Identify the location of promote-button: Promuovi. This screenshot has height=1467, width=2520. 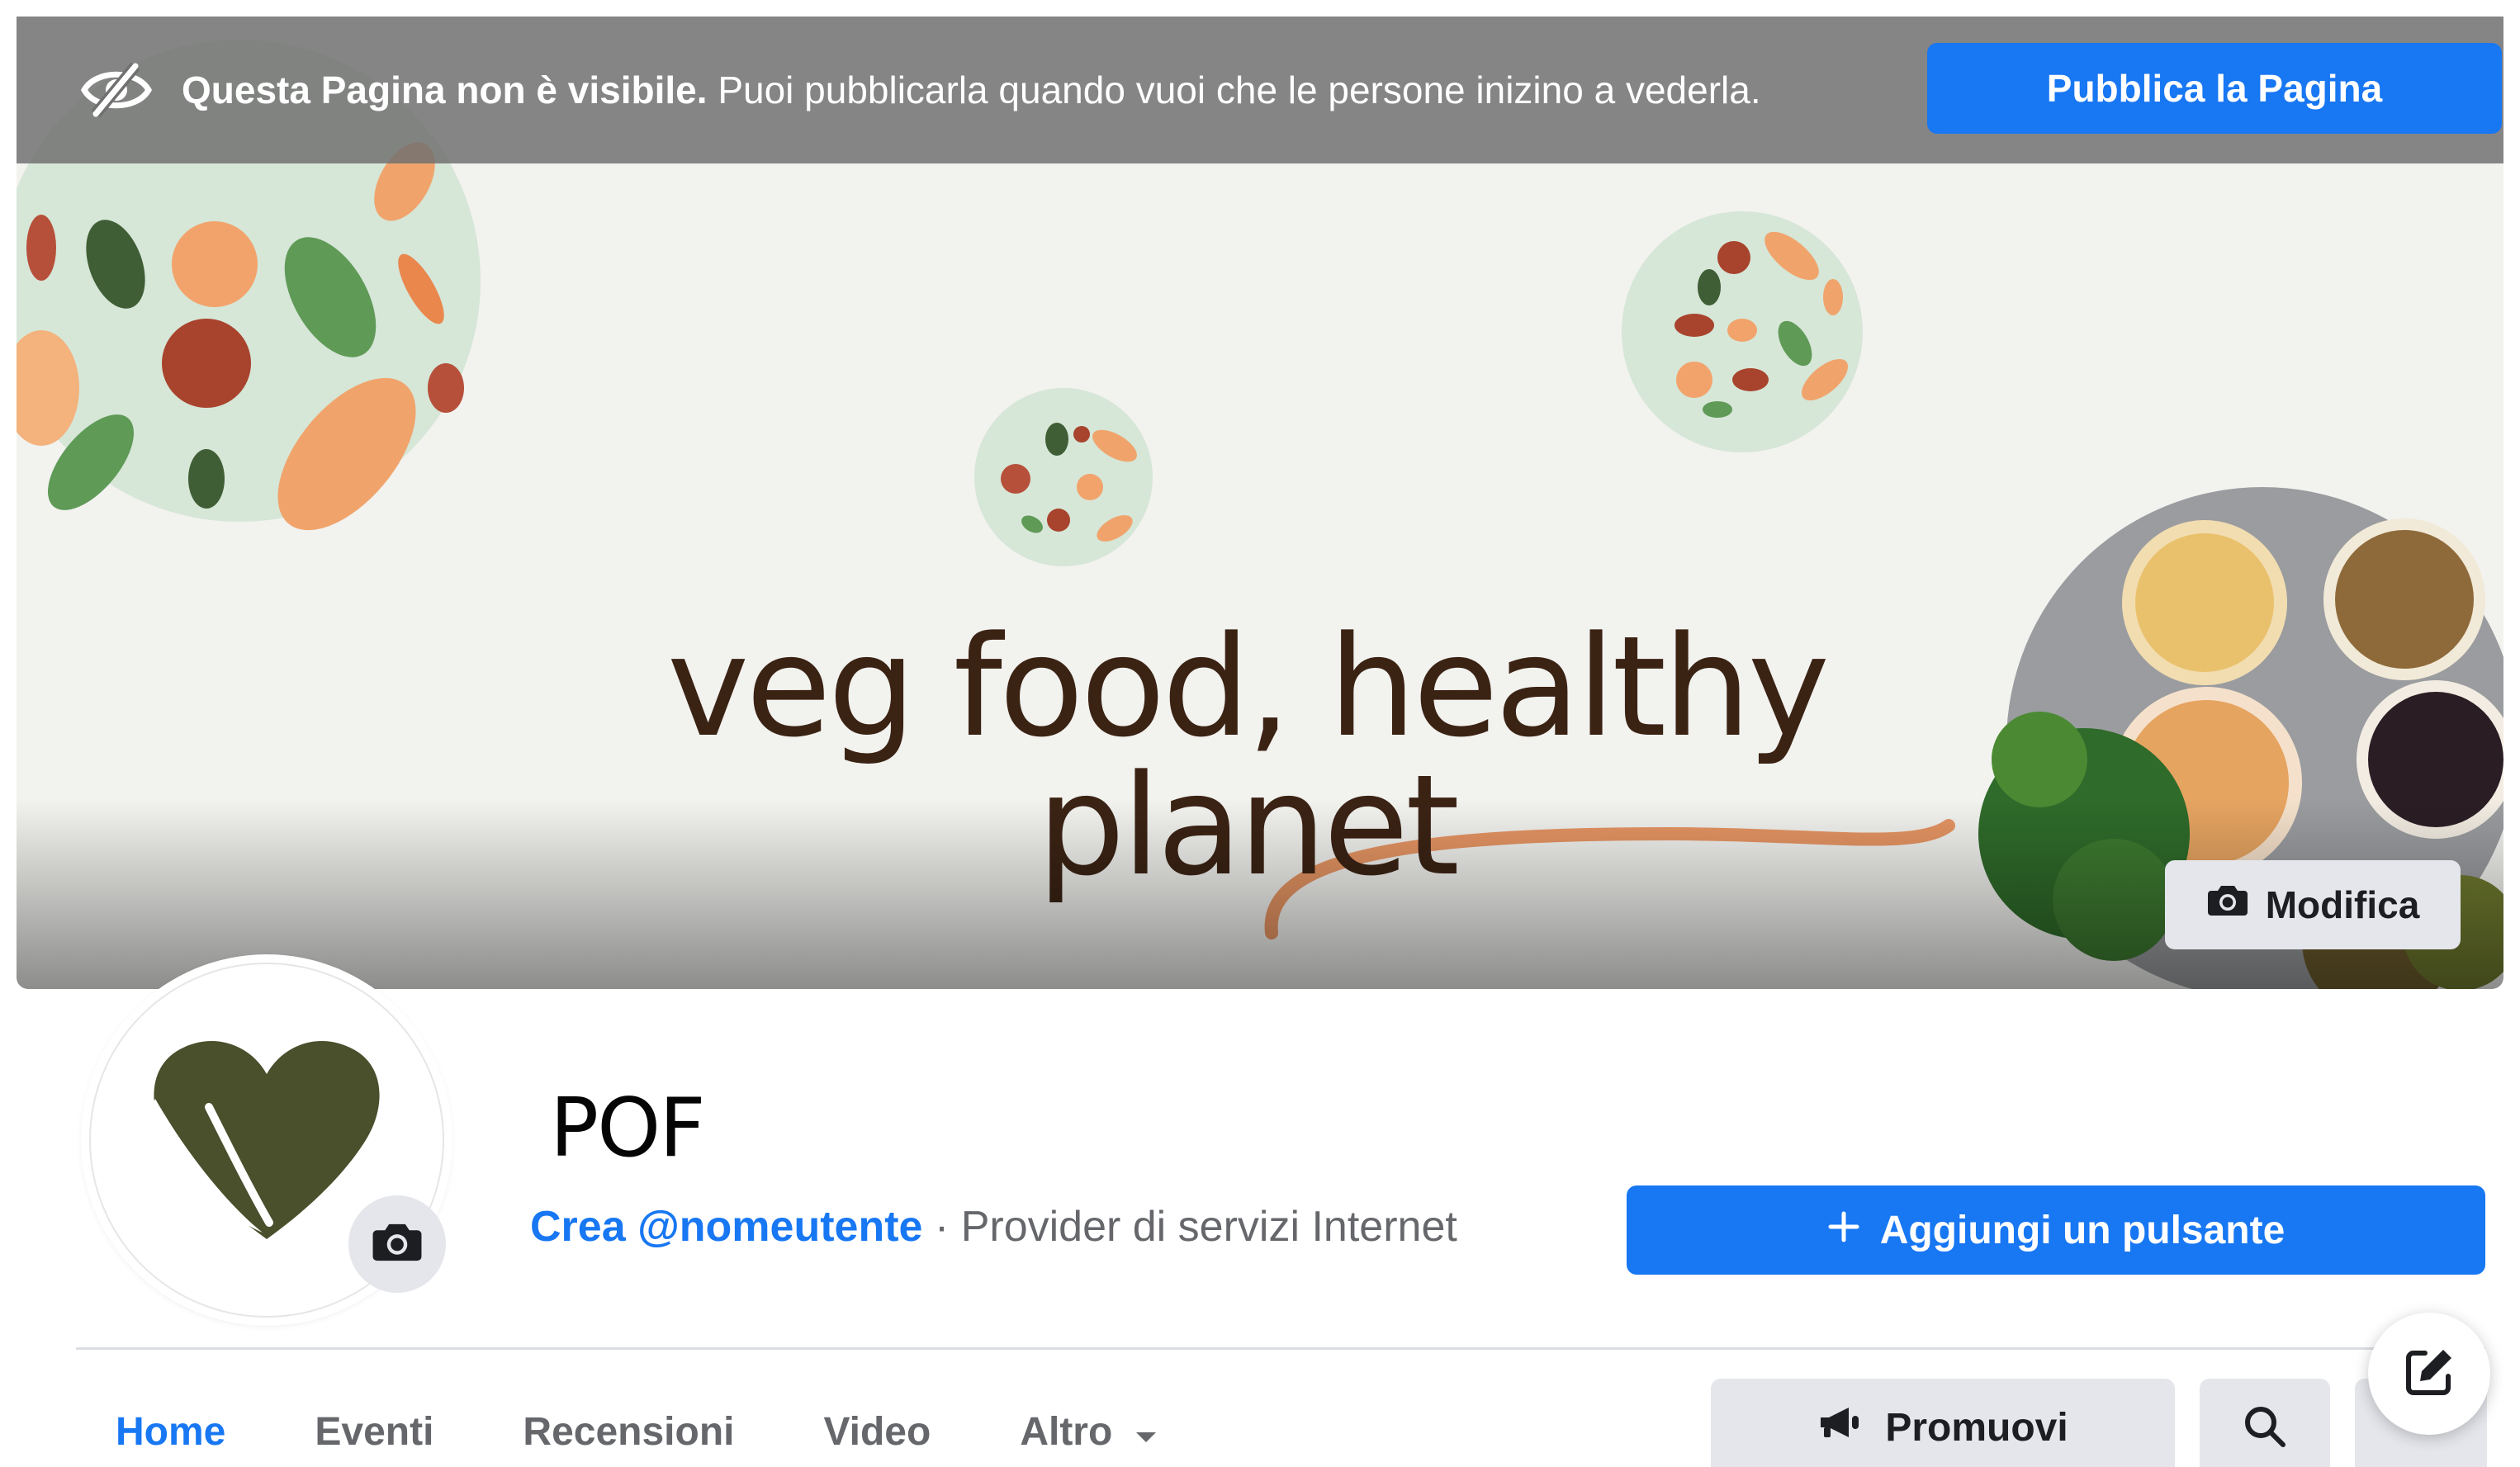
(1943, 1423).